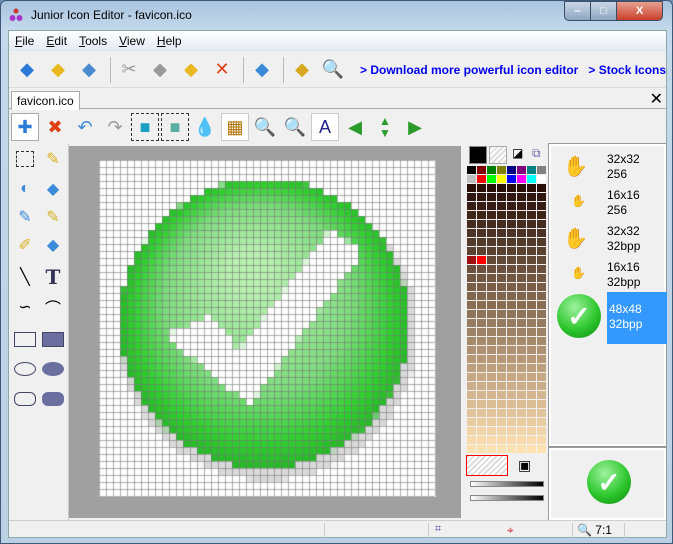  I want to click on brush-icon: ✎, so click(25, 217).